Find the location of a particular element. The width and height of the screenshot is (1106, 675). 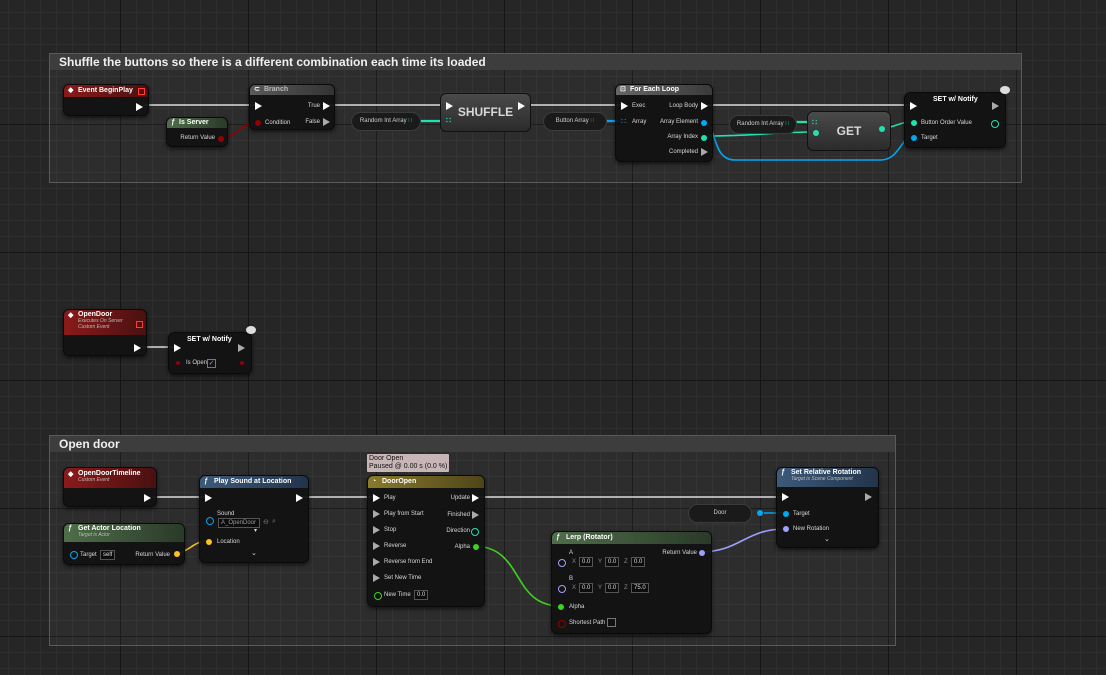

a-z-field: 0.0 is located at coordinates (638, 562).